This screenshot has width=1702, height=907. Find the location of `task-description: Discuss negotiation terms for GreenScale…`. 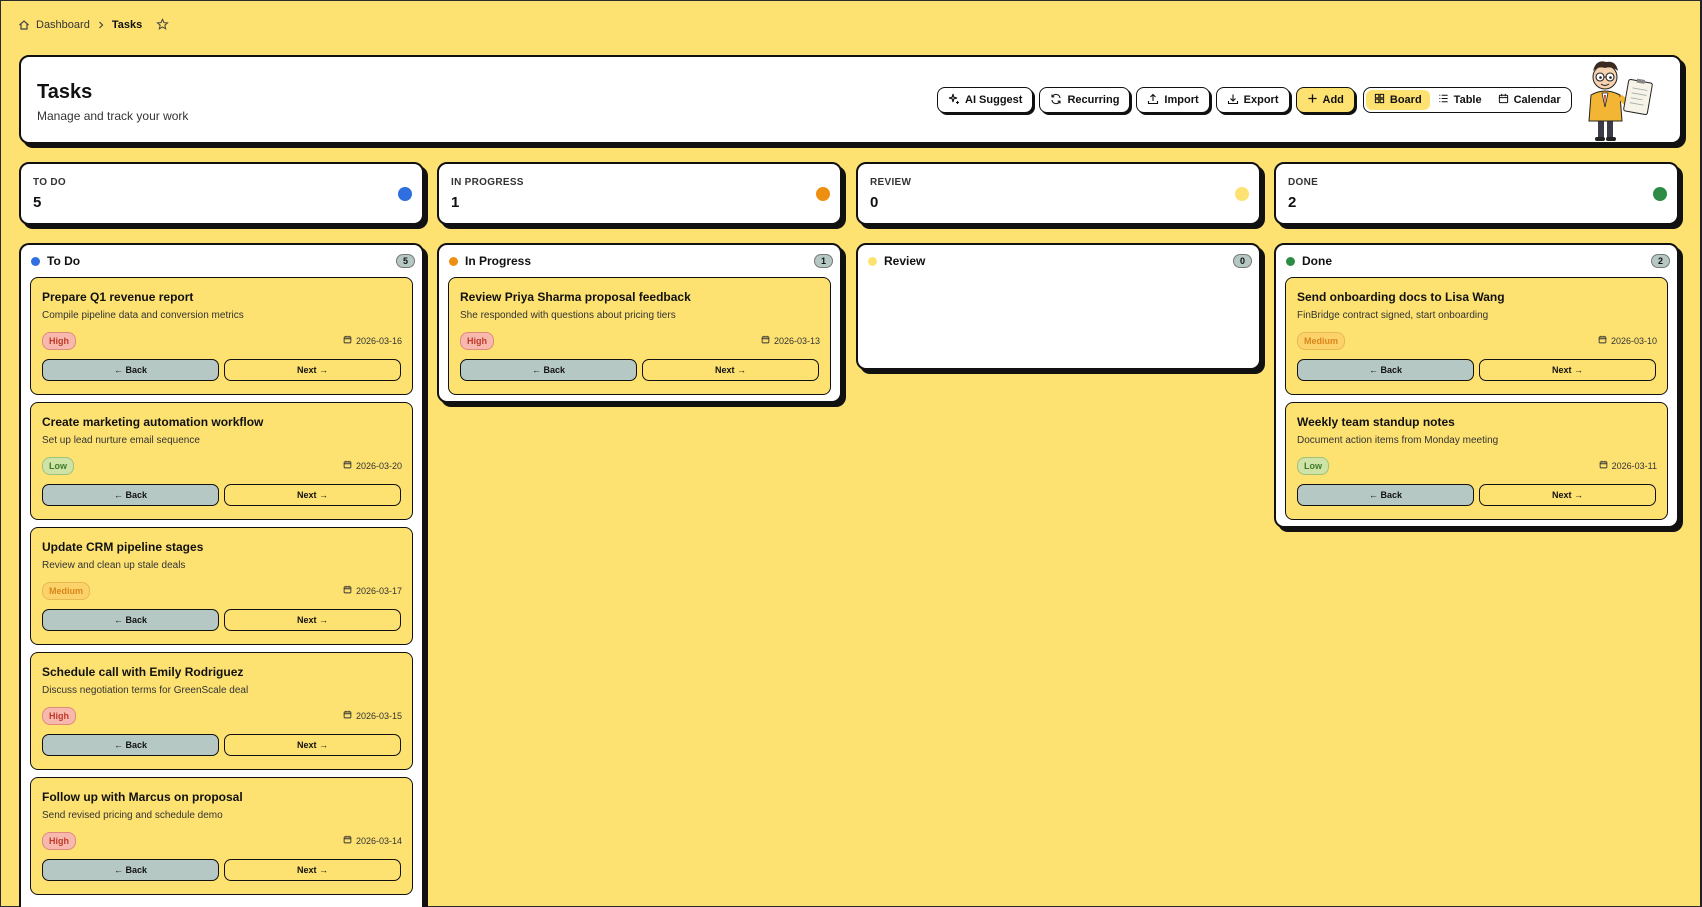

task-description: Discuss negotiation terms for GreenScale… is located at coordinates (145, 690).